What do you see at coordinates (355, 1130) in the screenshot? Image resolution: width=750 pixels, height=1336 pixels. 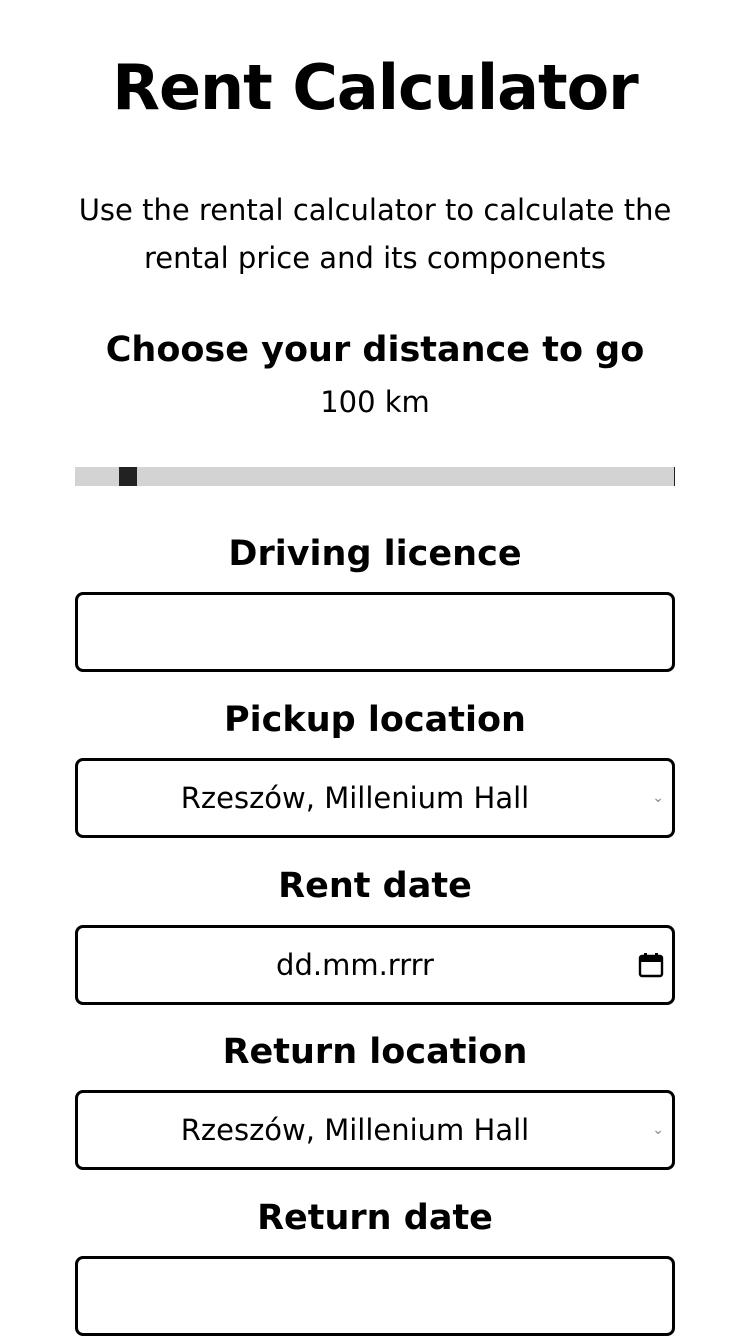 I see `return-location-value: Rzeszów, Millenium Hall` at bounding box center [355, 1130].